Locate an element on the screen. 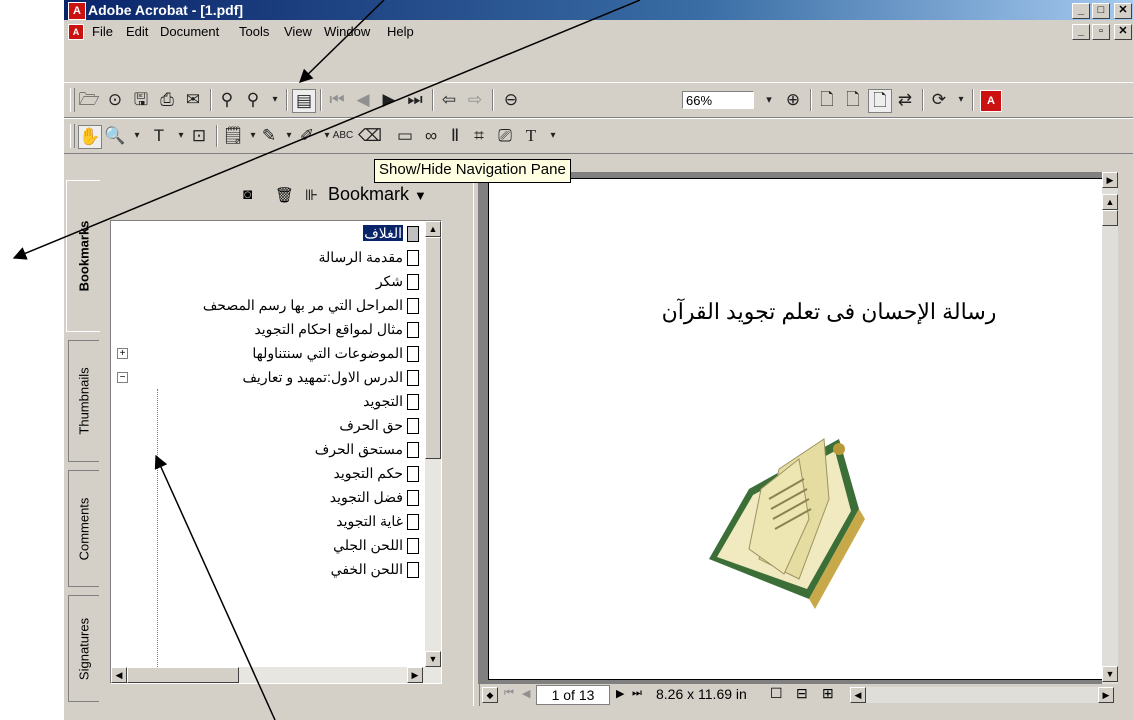 The height and width of the screenshot is (720, 1133). doc-minimize-button: _ is located at coordinates (1081, 32).